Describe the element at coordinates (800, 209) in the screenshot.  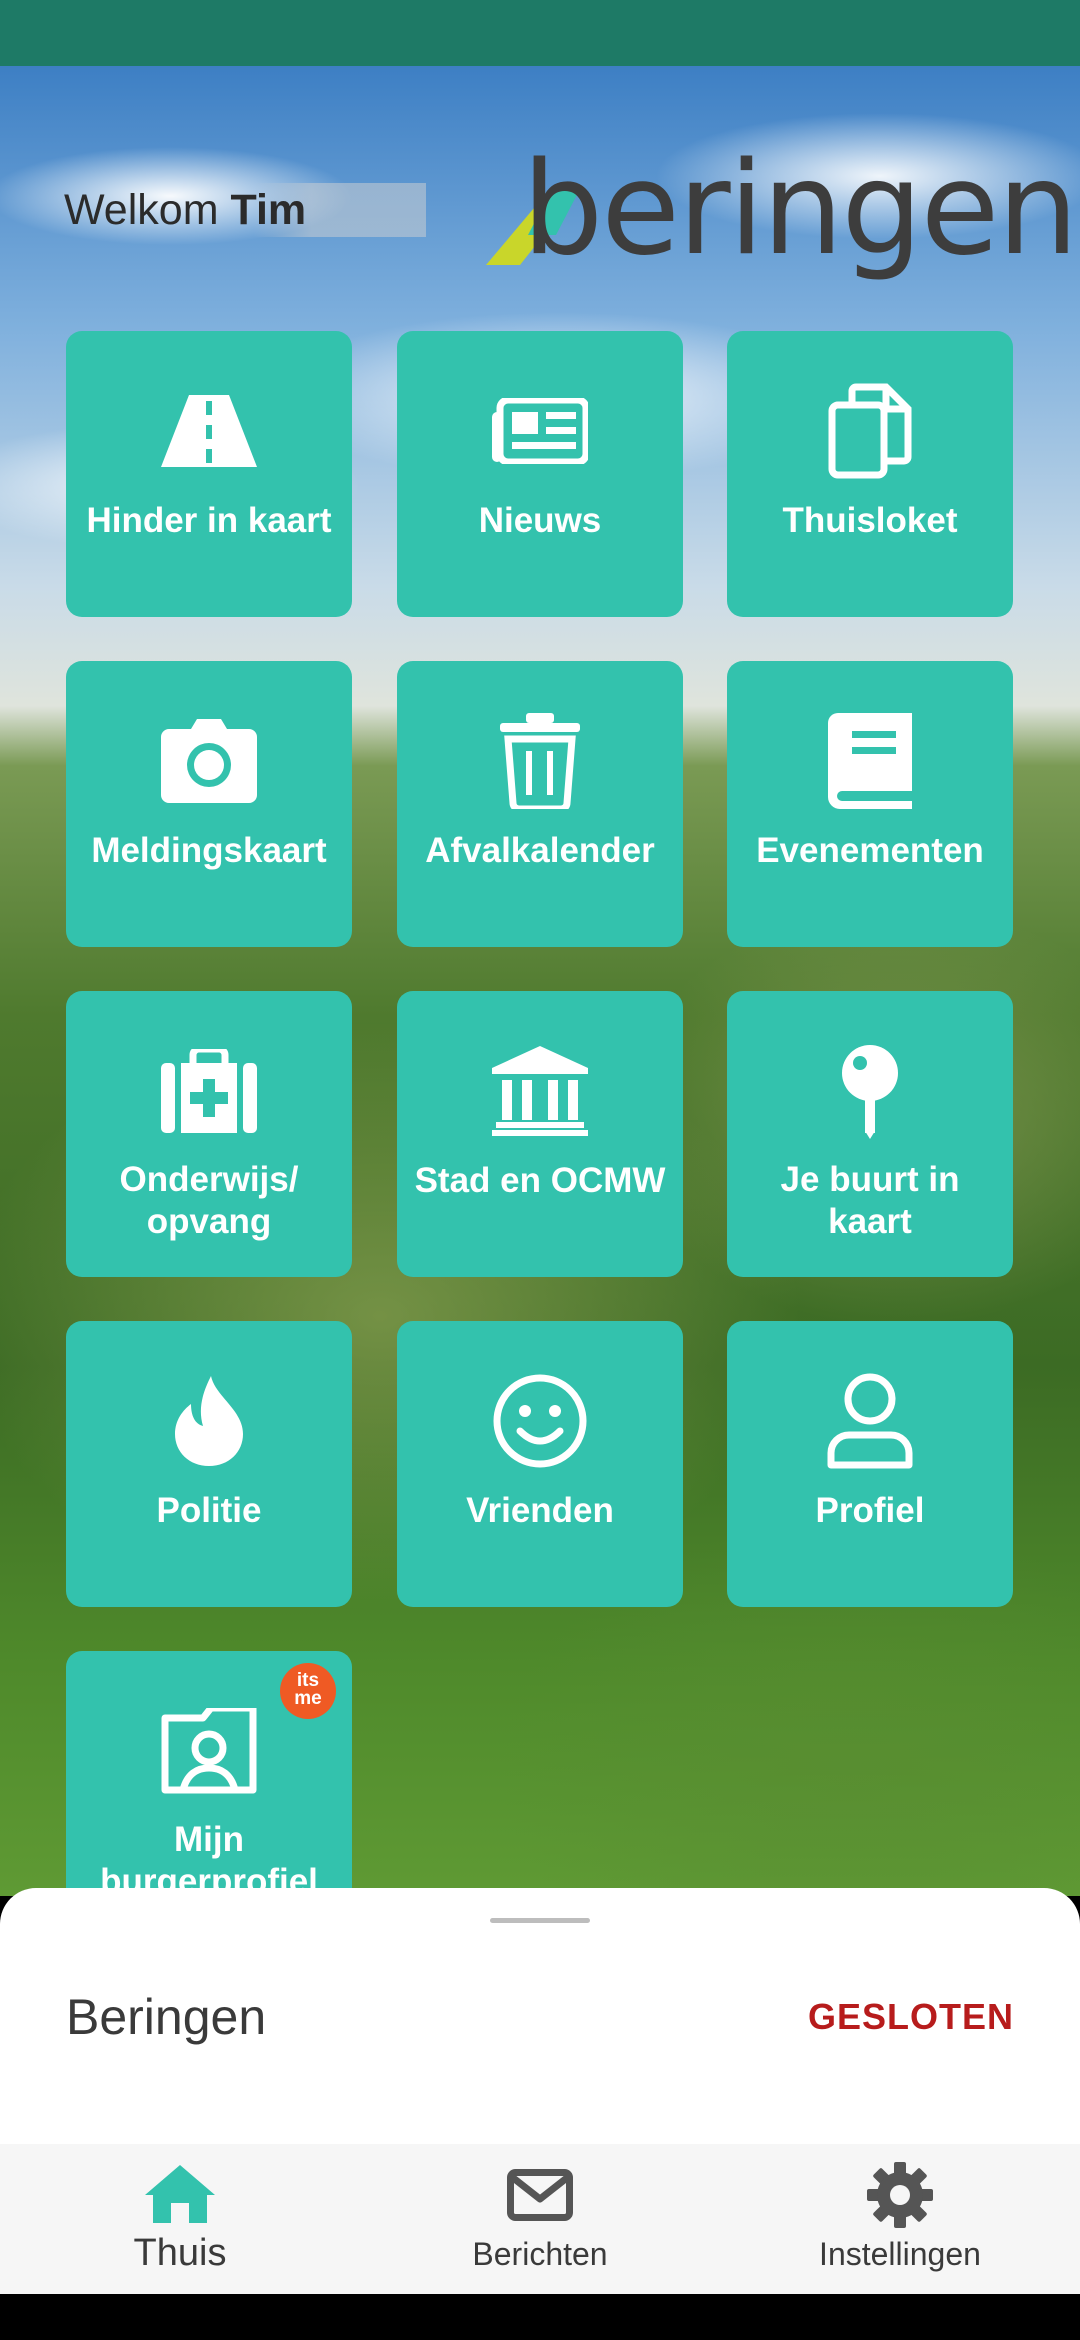
I see `logo-text: beringen` at that location.